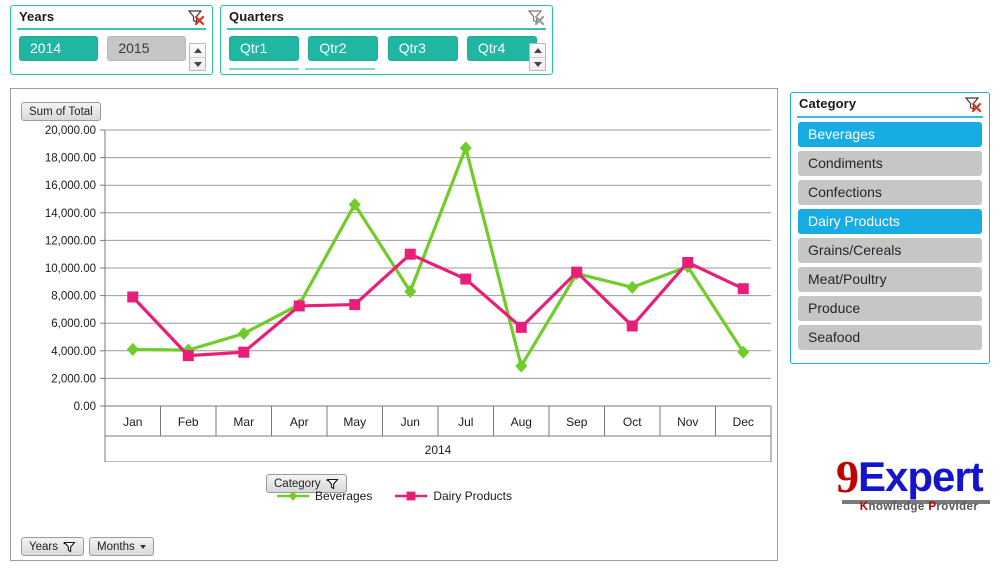 The width and height of the screenshot is (1000, 571). I want to click on slicer-item-qtr3: Qtr3, so click(422, 48).